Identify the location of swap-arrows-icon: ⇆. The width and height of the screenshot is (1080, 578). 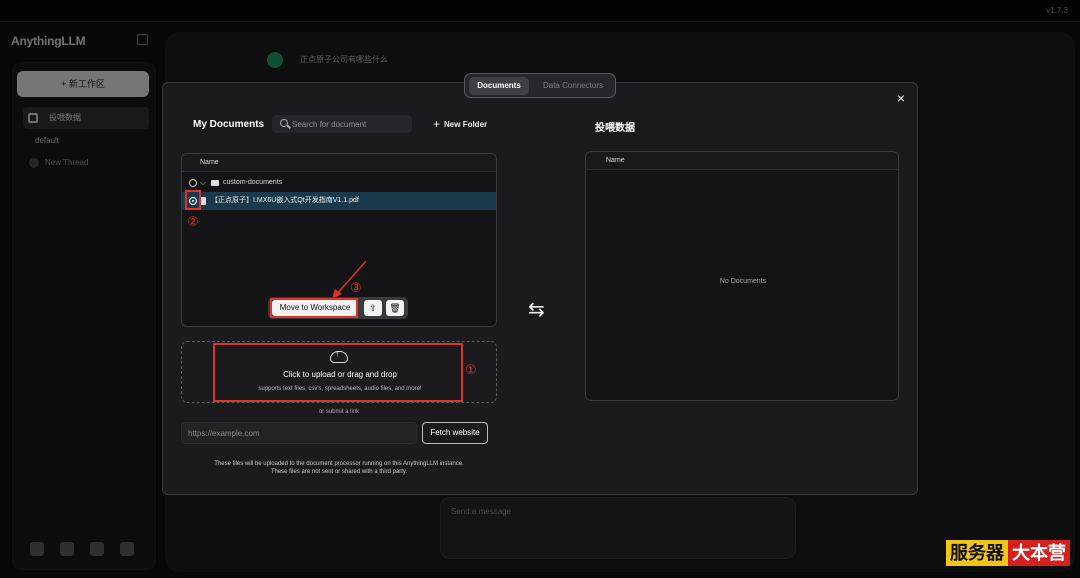
(536, 310).